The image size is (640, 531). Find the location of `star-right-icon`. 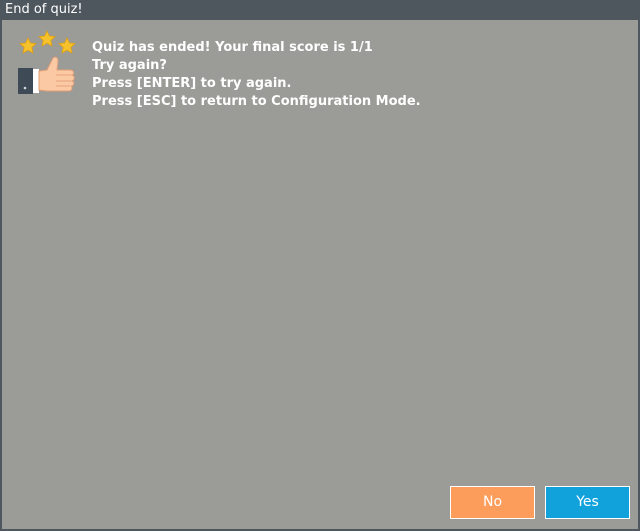

star-right-icon is located at coordinates (67, 45).